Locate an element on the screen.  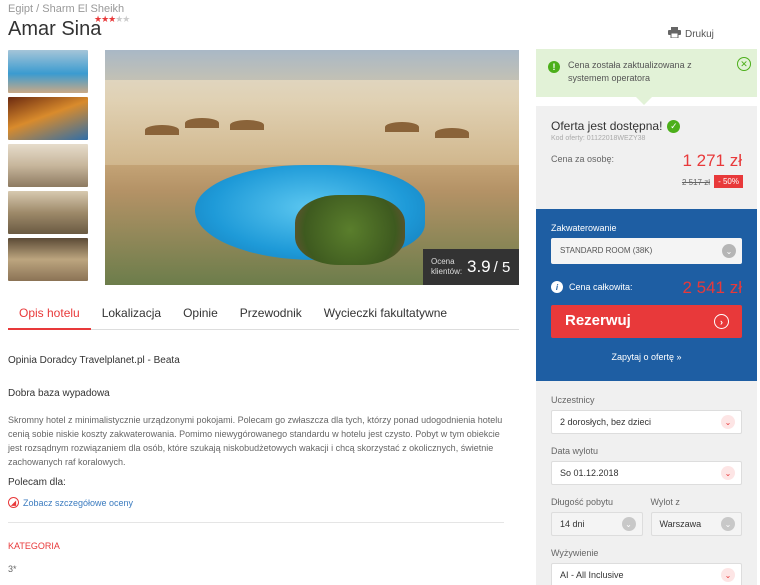
exclamation-icon: ! is located at coordinates (554, 67).